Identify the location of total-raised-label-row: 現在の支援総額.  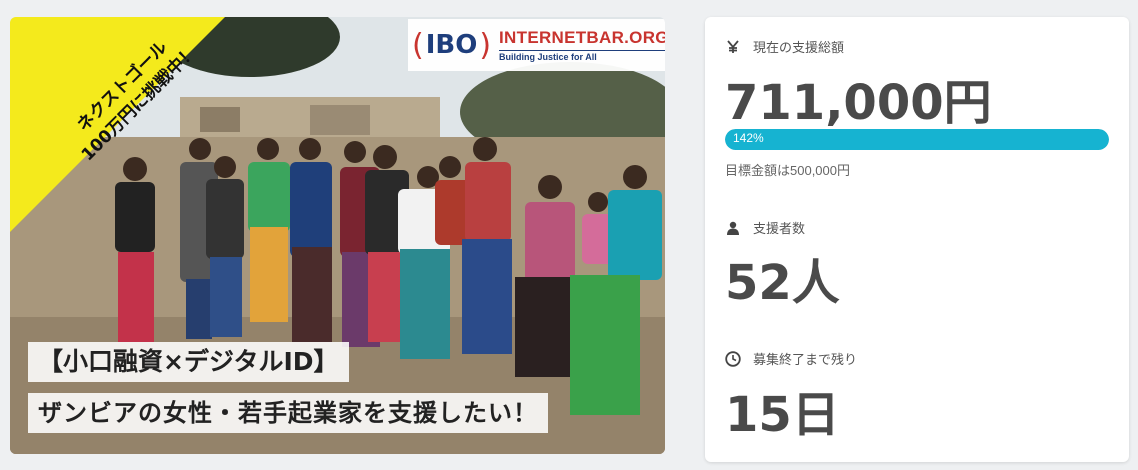
(784, 46).